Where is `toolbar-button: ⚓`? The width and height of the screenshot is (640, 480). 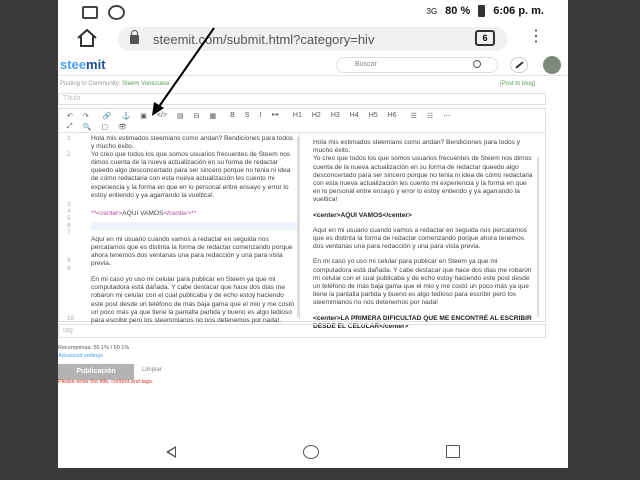
toolbar-button: ⚓ is located at coordinates (125, 116).